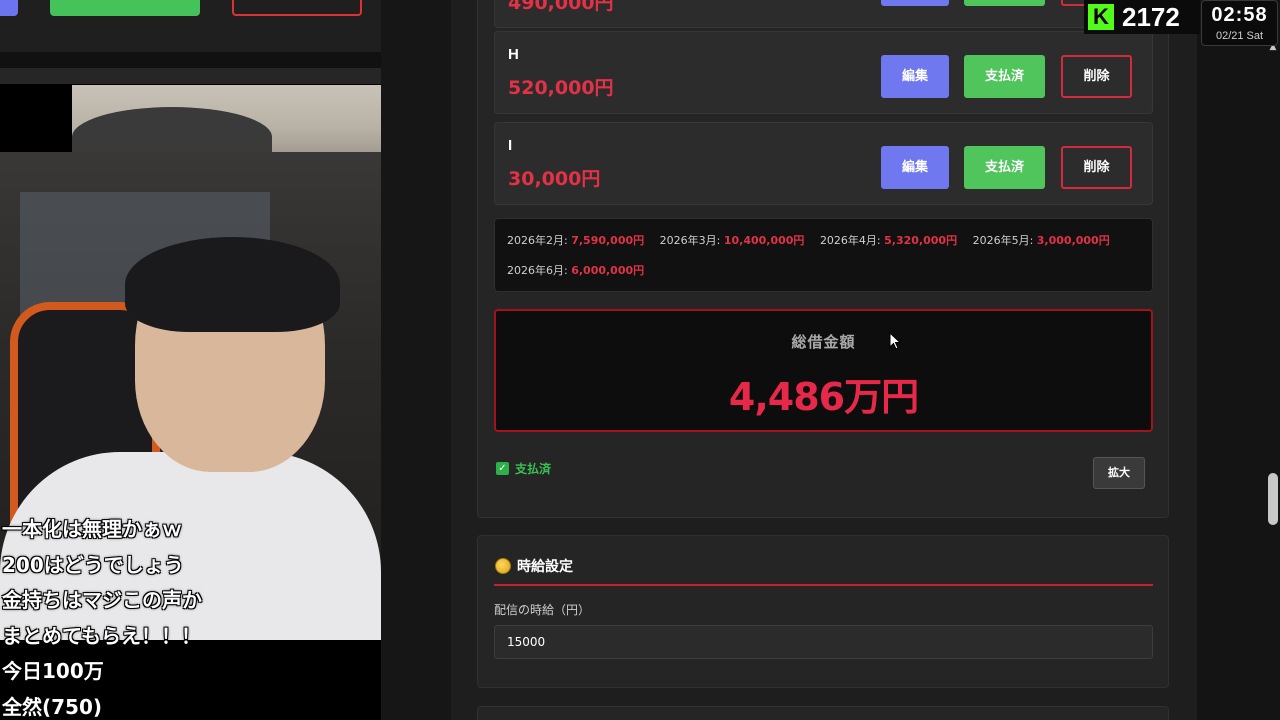  I want to click on month-label: 2026年4月:, so click(852, 240).